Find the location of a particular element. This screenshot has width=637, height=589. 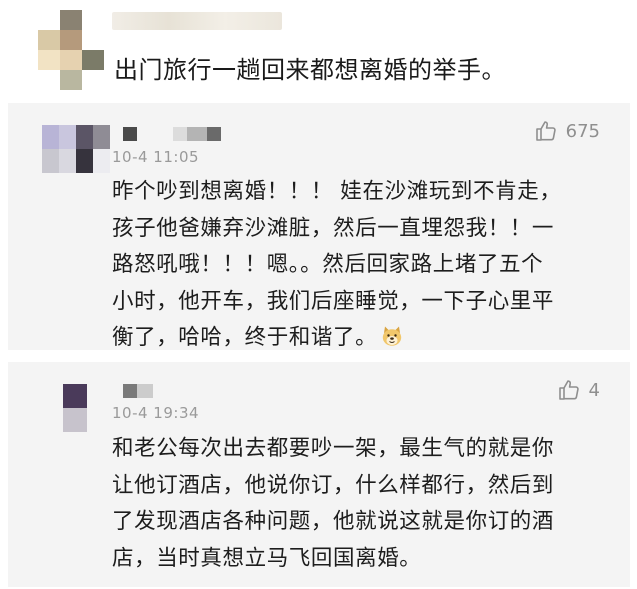

comment-timestamp: 10-4 19:34 is located at coordinates (156, 413).